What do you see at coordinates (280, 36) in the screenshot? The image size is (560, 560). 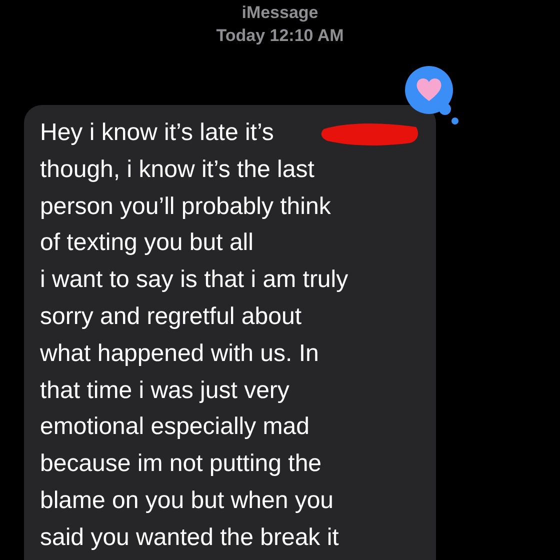 I see `message-timestamp: Today 12:10 AM` at bounding box center [280, 36].